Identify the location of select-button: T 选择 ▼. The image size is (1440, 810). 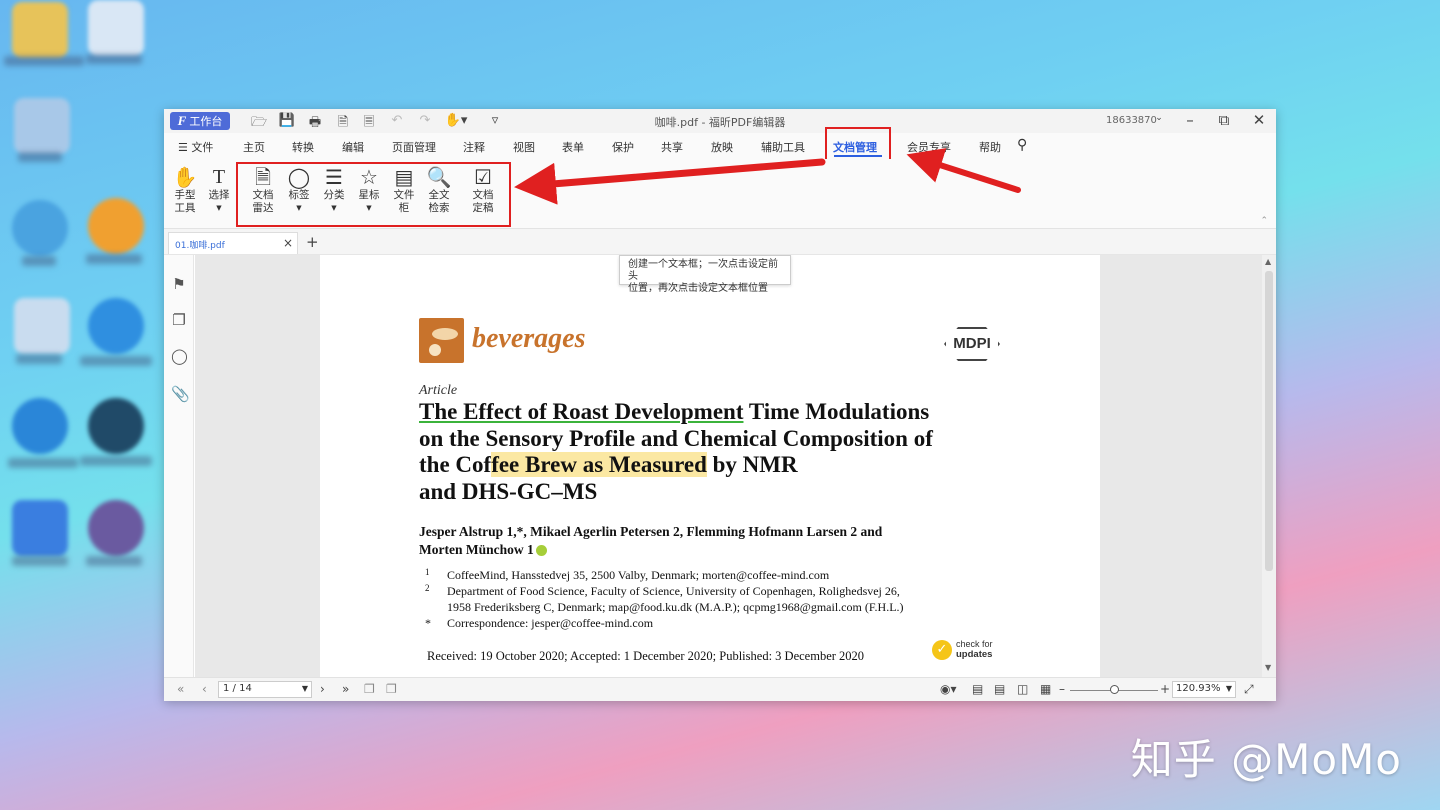
(219, 190).